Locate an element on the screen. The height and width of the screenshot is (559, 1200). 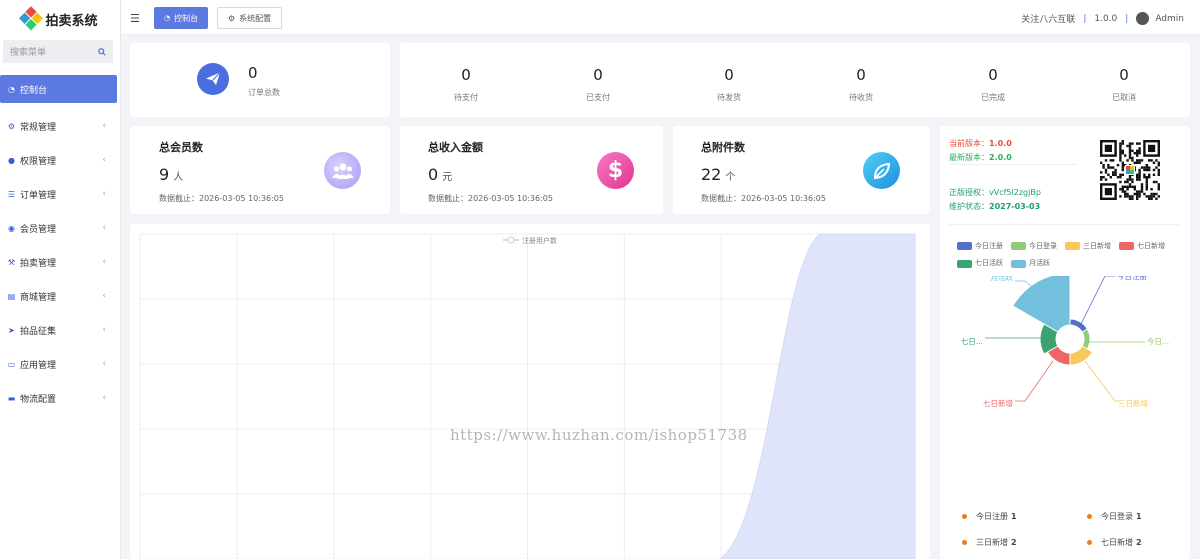
sidebar-item-general: ⚙ 常规管理 ‹ is located at coordinates (60, 126).